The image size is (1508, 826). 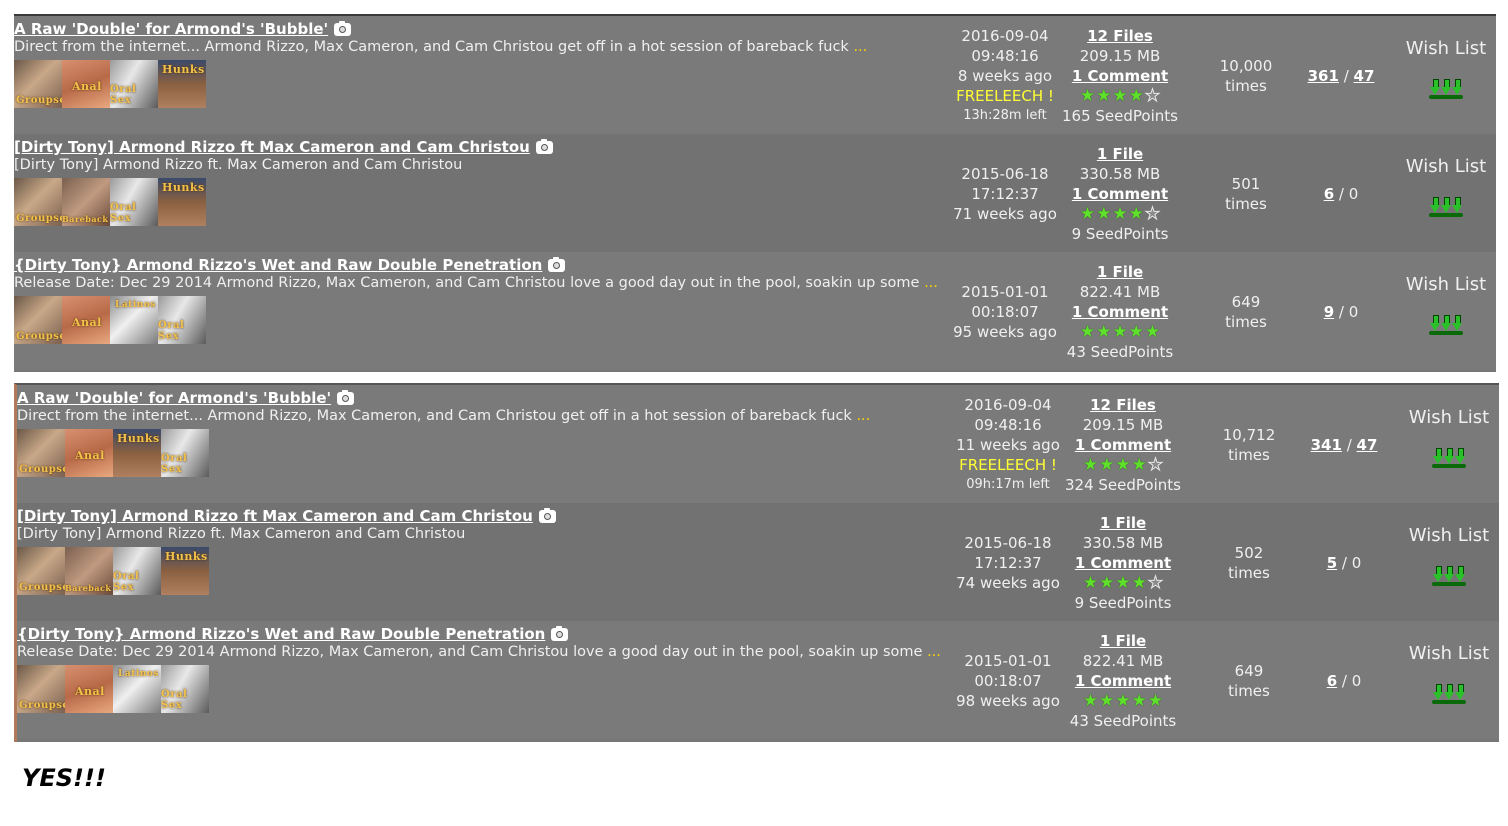 What do you see at coordinates (1246, 66) in the screenshot?
I see `snatched-number: 10,000` at bounding box center [1246, 66].